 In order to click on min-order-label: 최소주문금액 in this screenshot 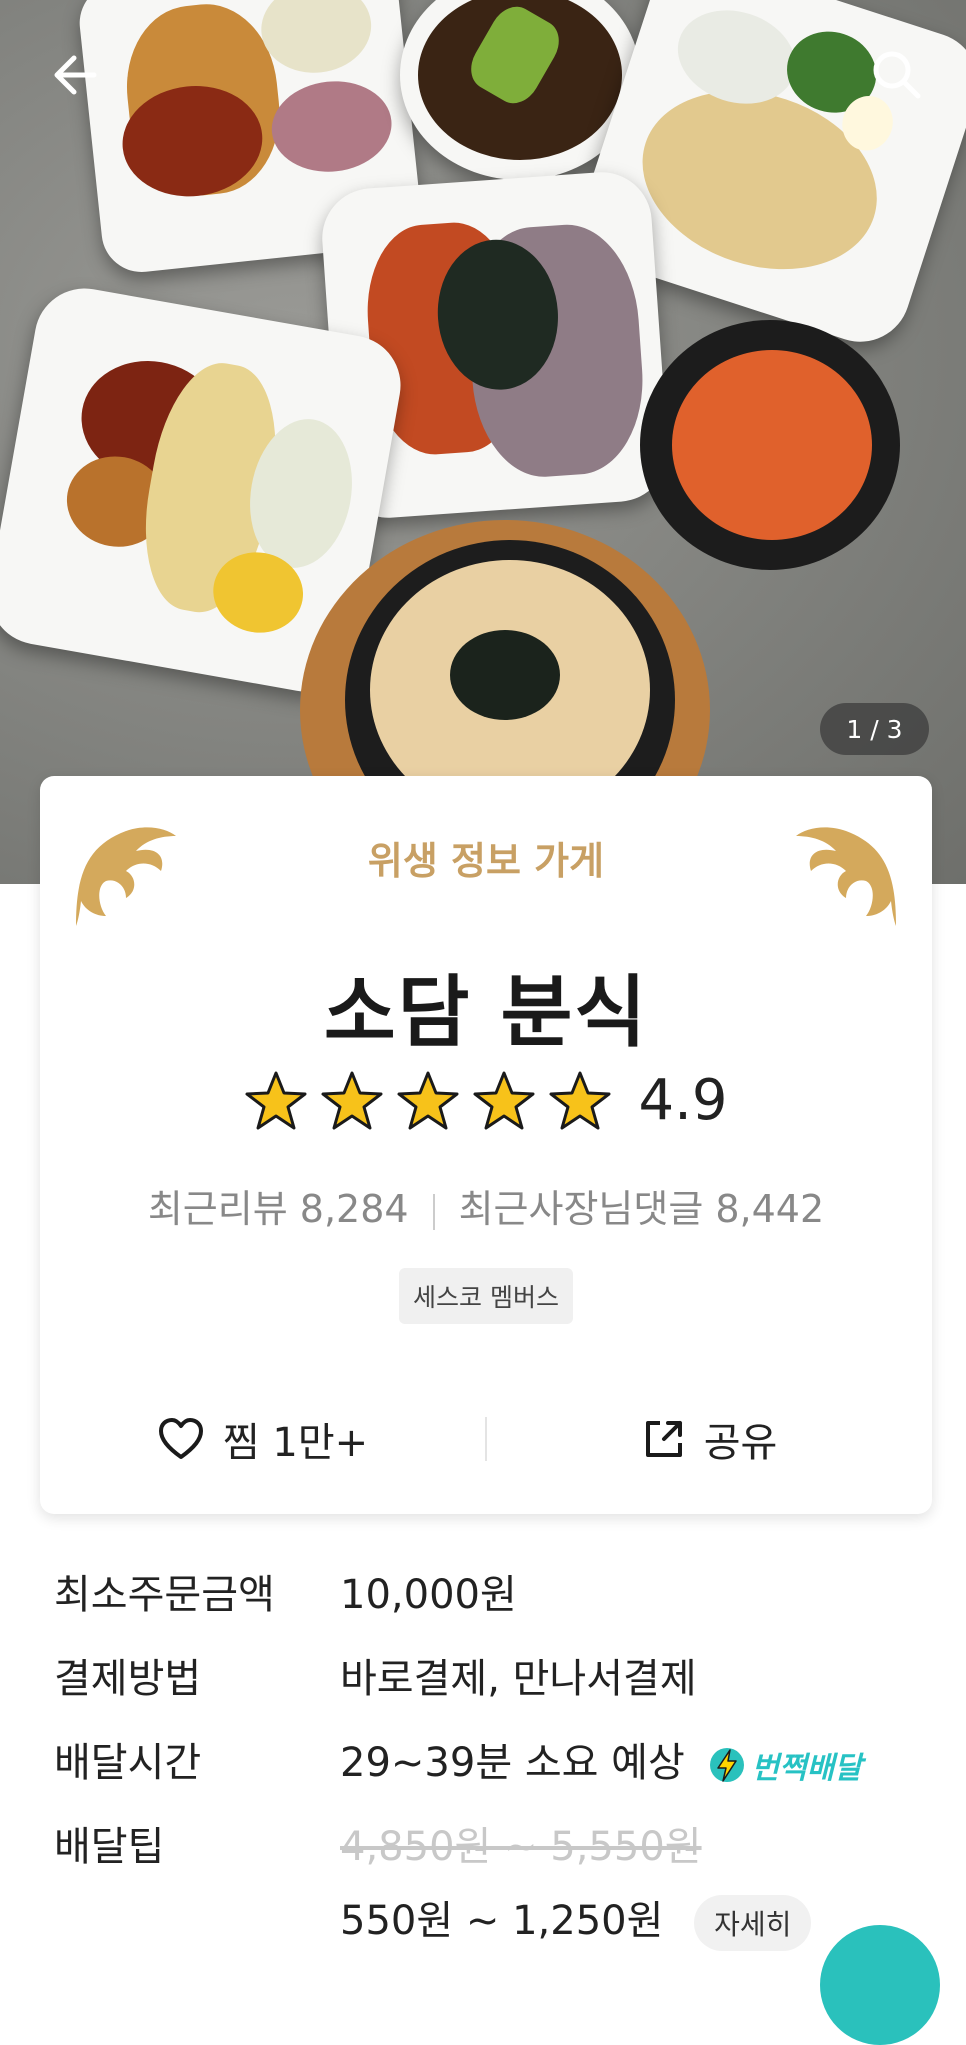, I will do `click(164, 1595)`.